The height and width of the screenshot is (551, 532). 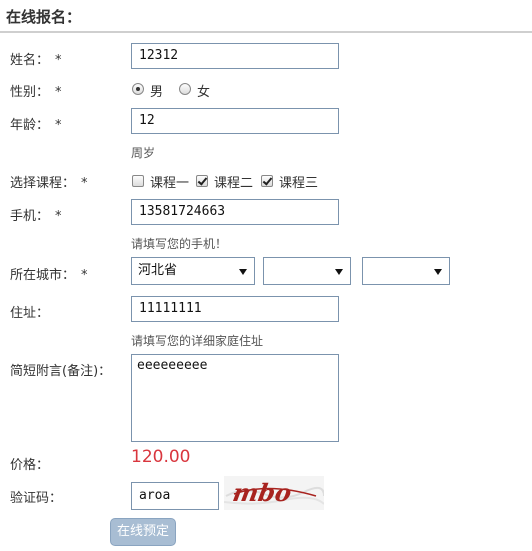 I want to click on name-label-text: 姓名：, so click(x=30, y=60).